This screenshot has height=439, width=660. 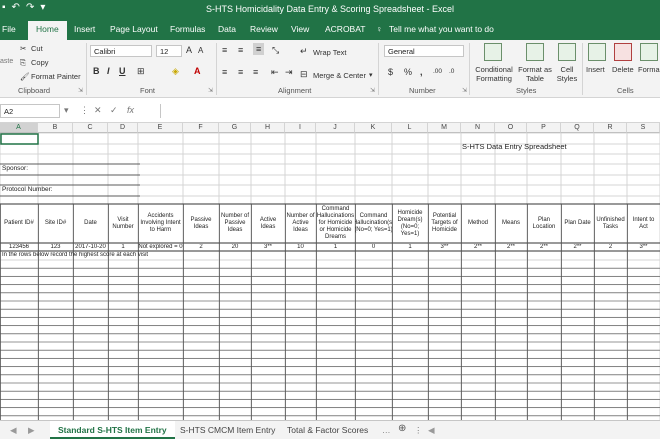 What do you see at coordinates (227, 29) in the screenshot?
I see `tab-data: Data` at bounding box center [227, 29].